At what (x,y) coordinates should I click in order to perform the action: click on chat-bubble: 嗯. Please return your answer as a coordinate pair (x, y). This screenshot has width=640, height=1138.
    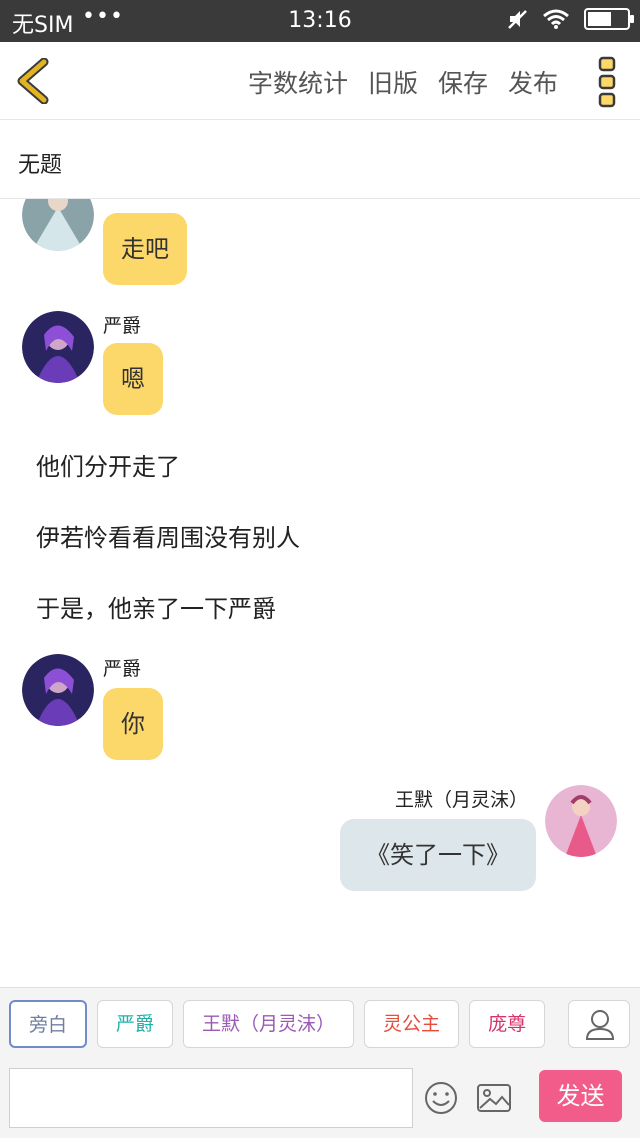
    Looking at the image, I should click on (133, 379).